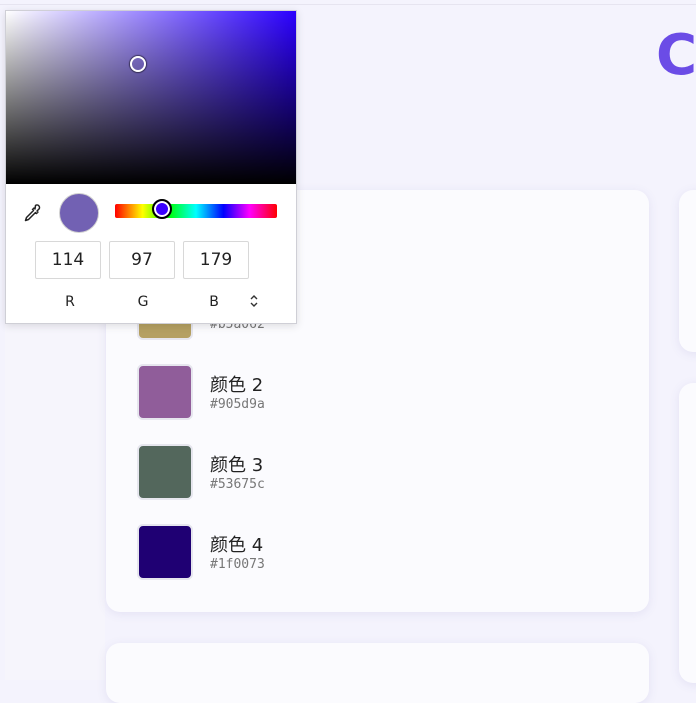 This screenshot has width=696, height=703. Describe the element at coordinates (377, 673) in the screenshot. I see `bottom-card` at that location.